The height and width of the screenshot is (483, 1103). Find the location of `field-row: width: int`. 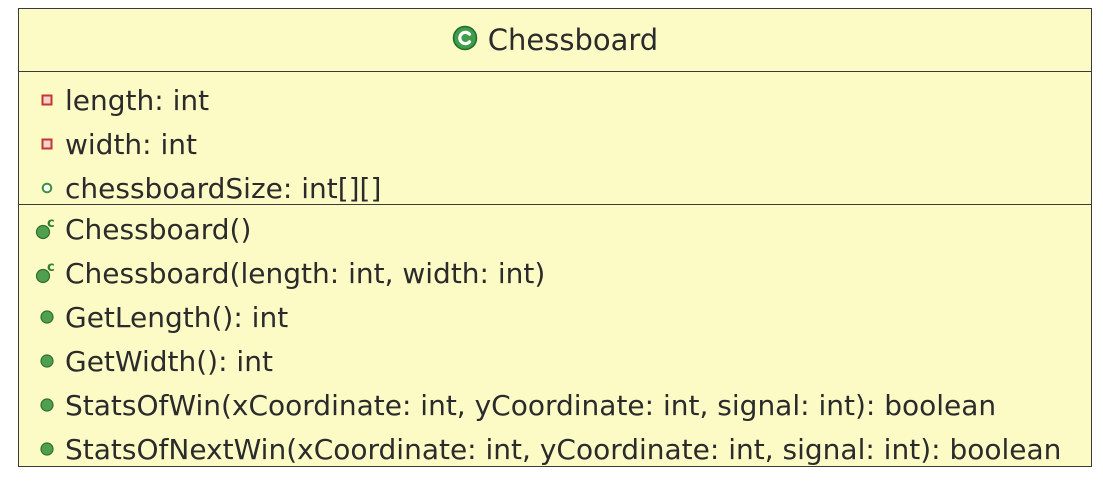

field-row: width: int is located at coordinates (562, 144).